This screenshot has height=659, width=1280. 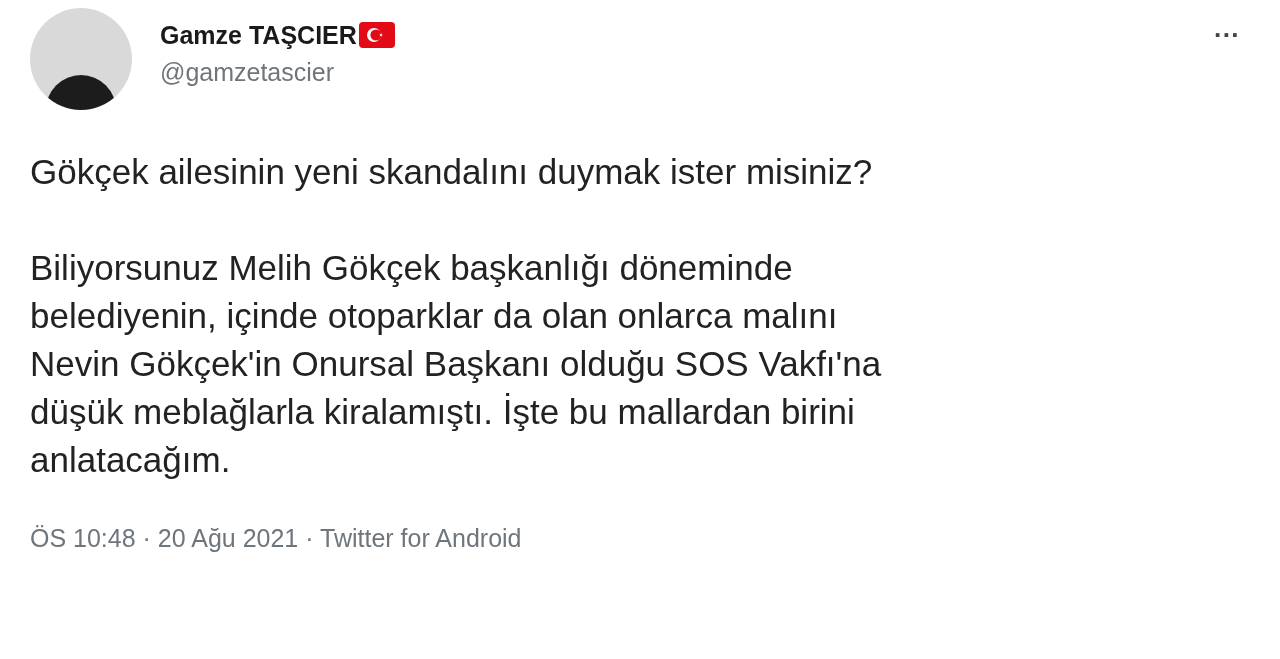 What do you see at coordinates (640, 539) in the screenshot?
I see `tweet-timestamp: ÖS 10:48 · 20 Ağu 2021 · Twitter for Android` at bounding box center [640, 539].